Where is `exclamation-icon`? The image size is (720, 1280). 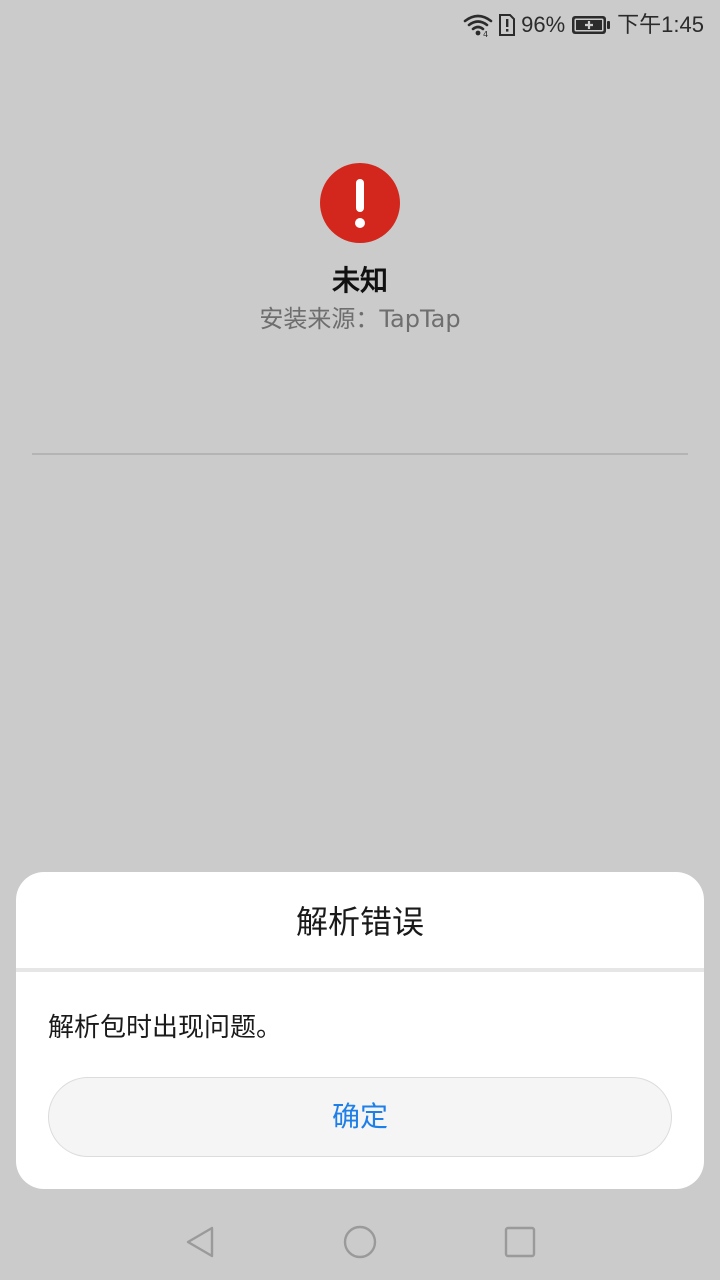 exclamation-icon is located at coordinates (360, 203).